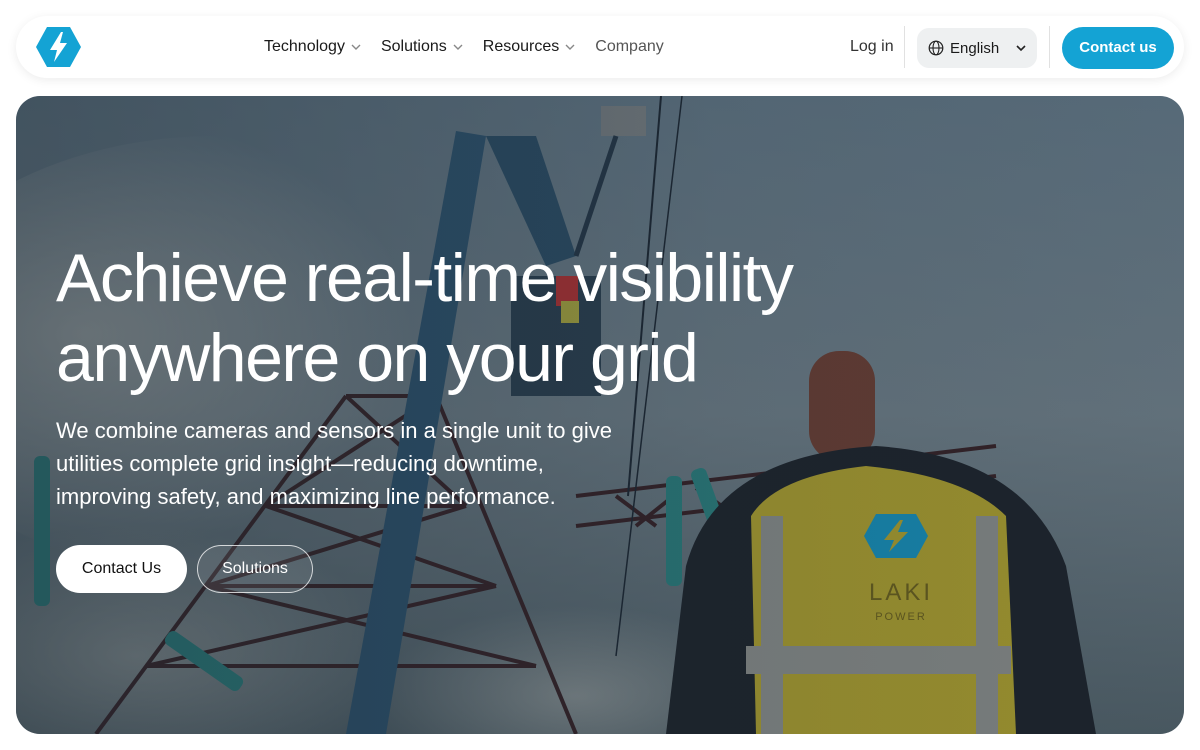  I want to click on menu-item-company: Company, so click(629, 47).